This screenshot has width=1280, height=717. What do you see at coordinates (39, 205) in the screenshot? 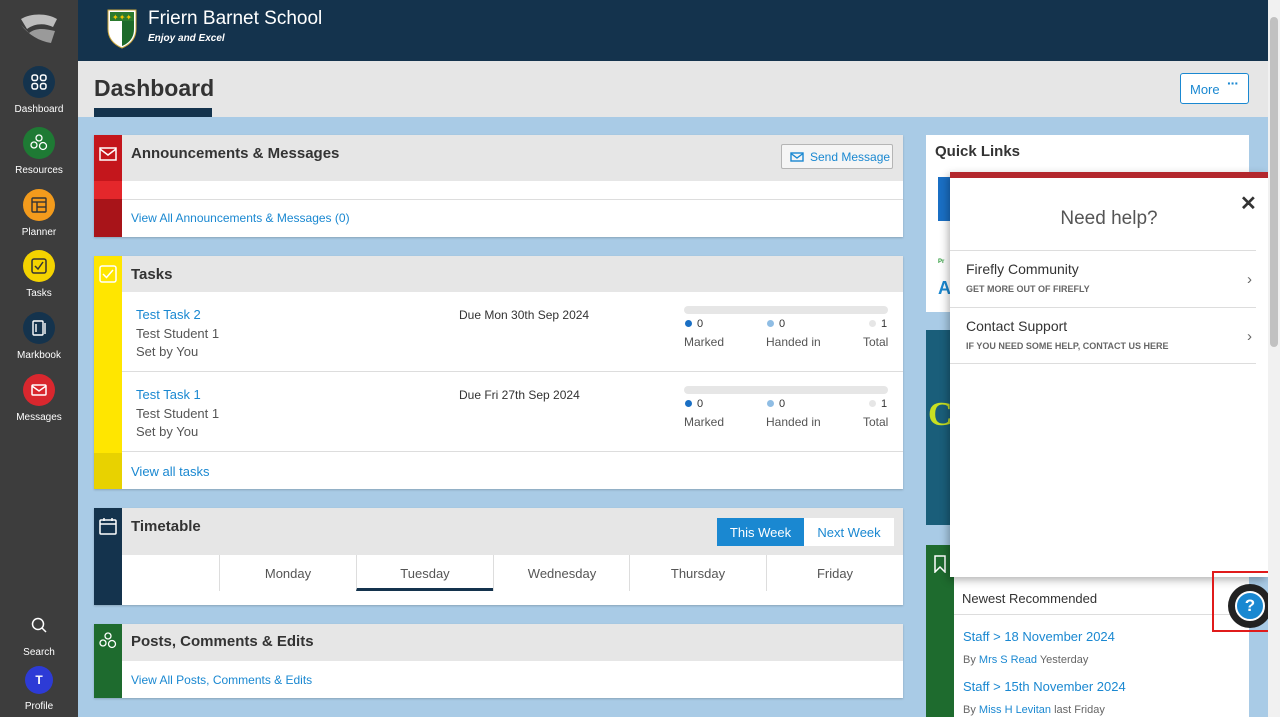
I see `planner-icon` at bounding box center [39, 205].